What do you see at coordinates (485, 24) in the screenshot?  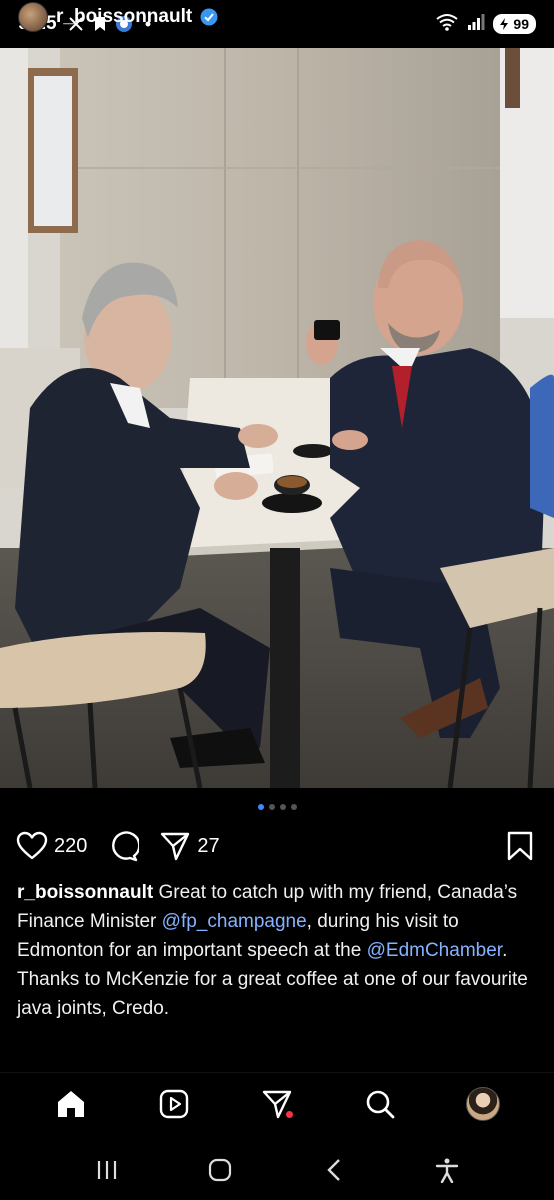 I see `status-right: 99` at bounding box center [485, 24].